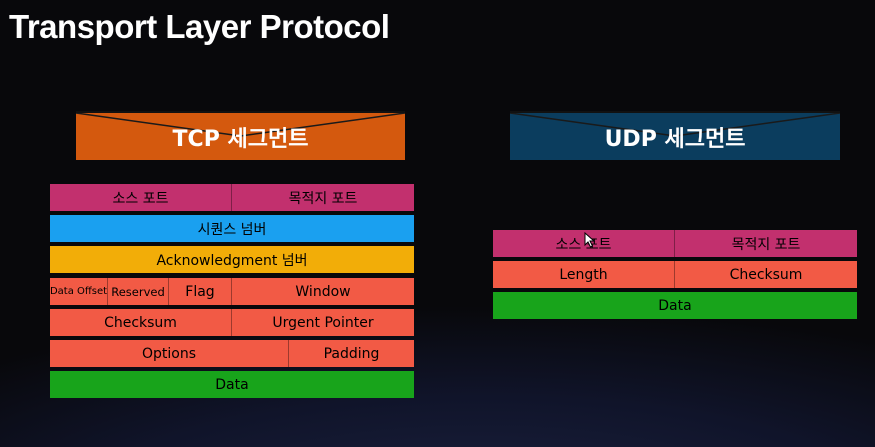 Image resolution: width=875 pixels, height=447 pixels. What do you see at coordinates (200, 291) in the screenshot?
I see `tcp-flag: Flag` at bounding box center [200, 291].